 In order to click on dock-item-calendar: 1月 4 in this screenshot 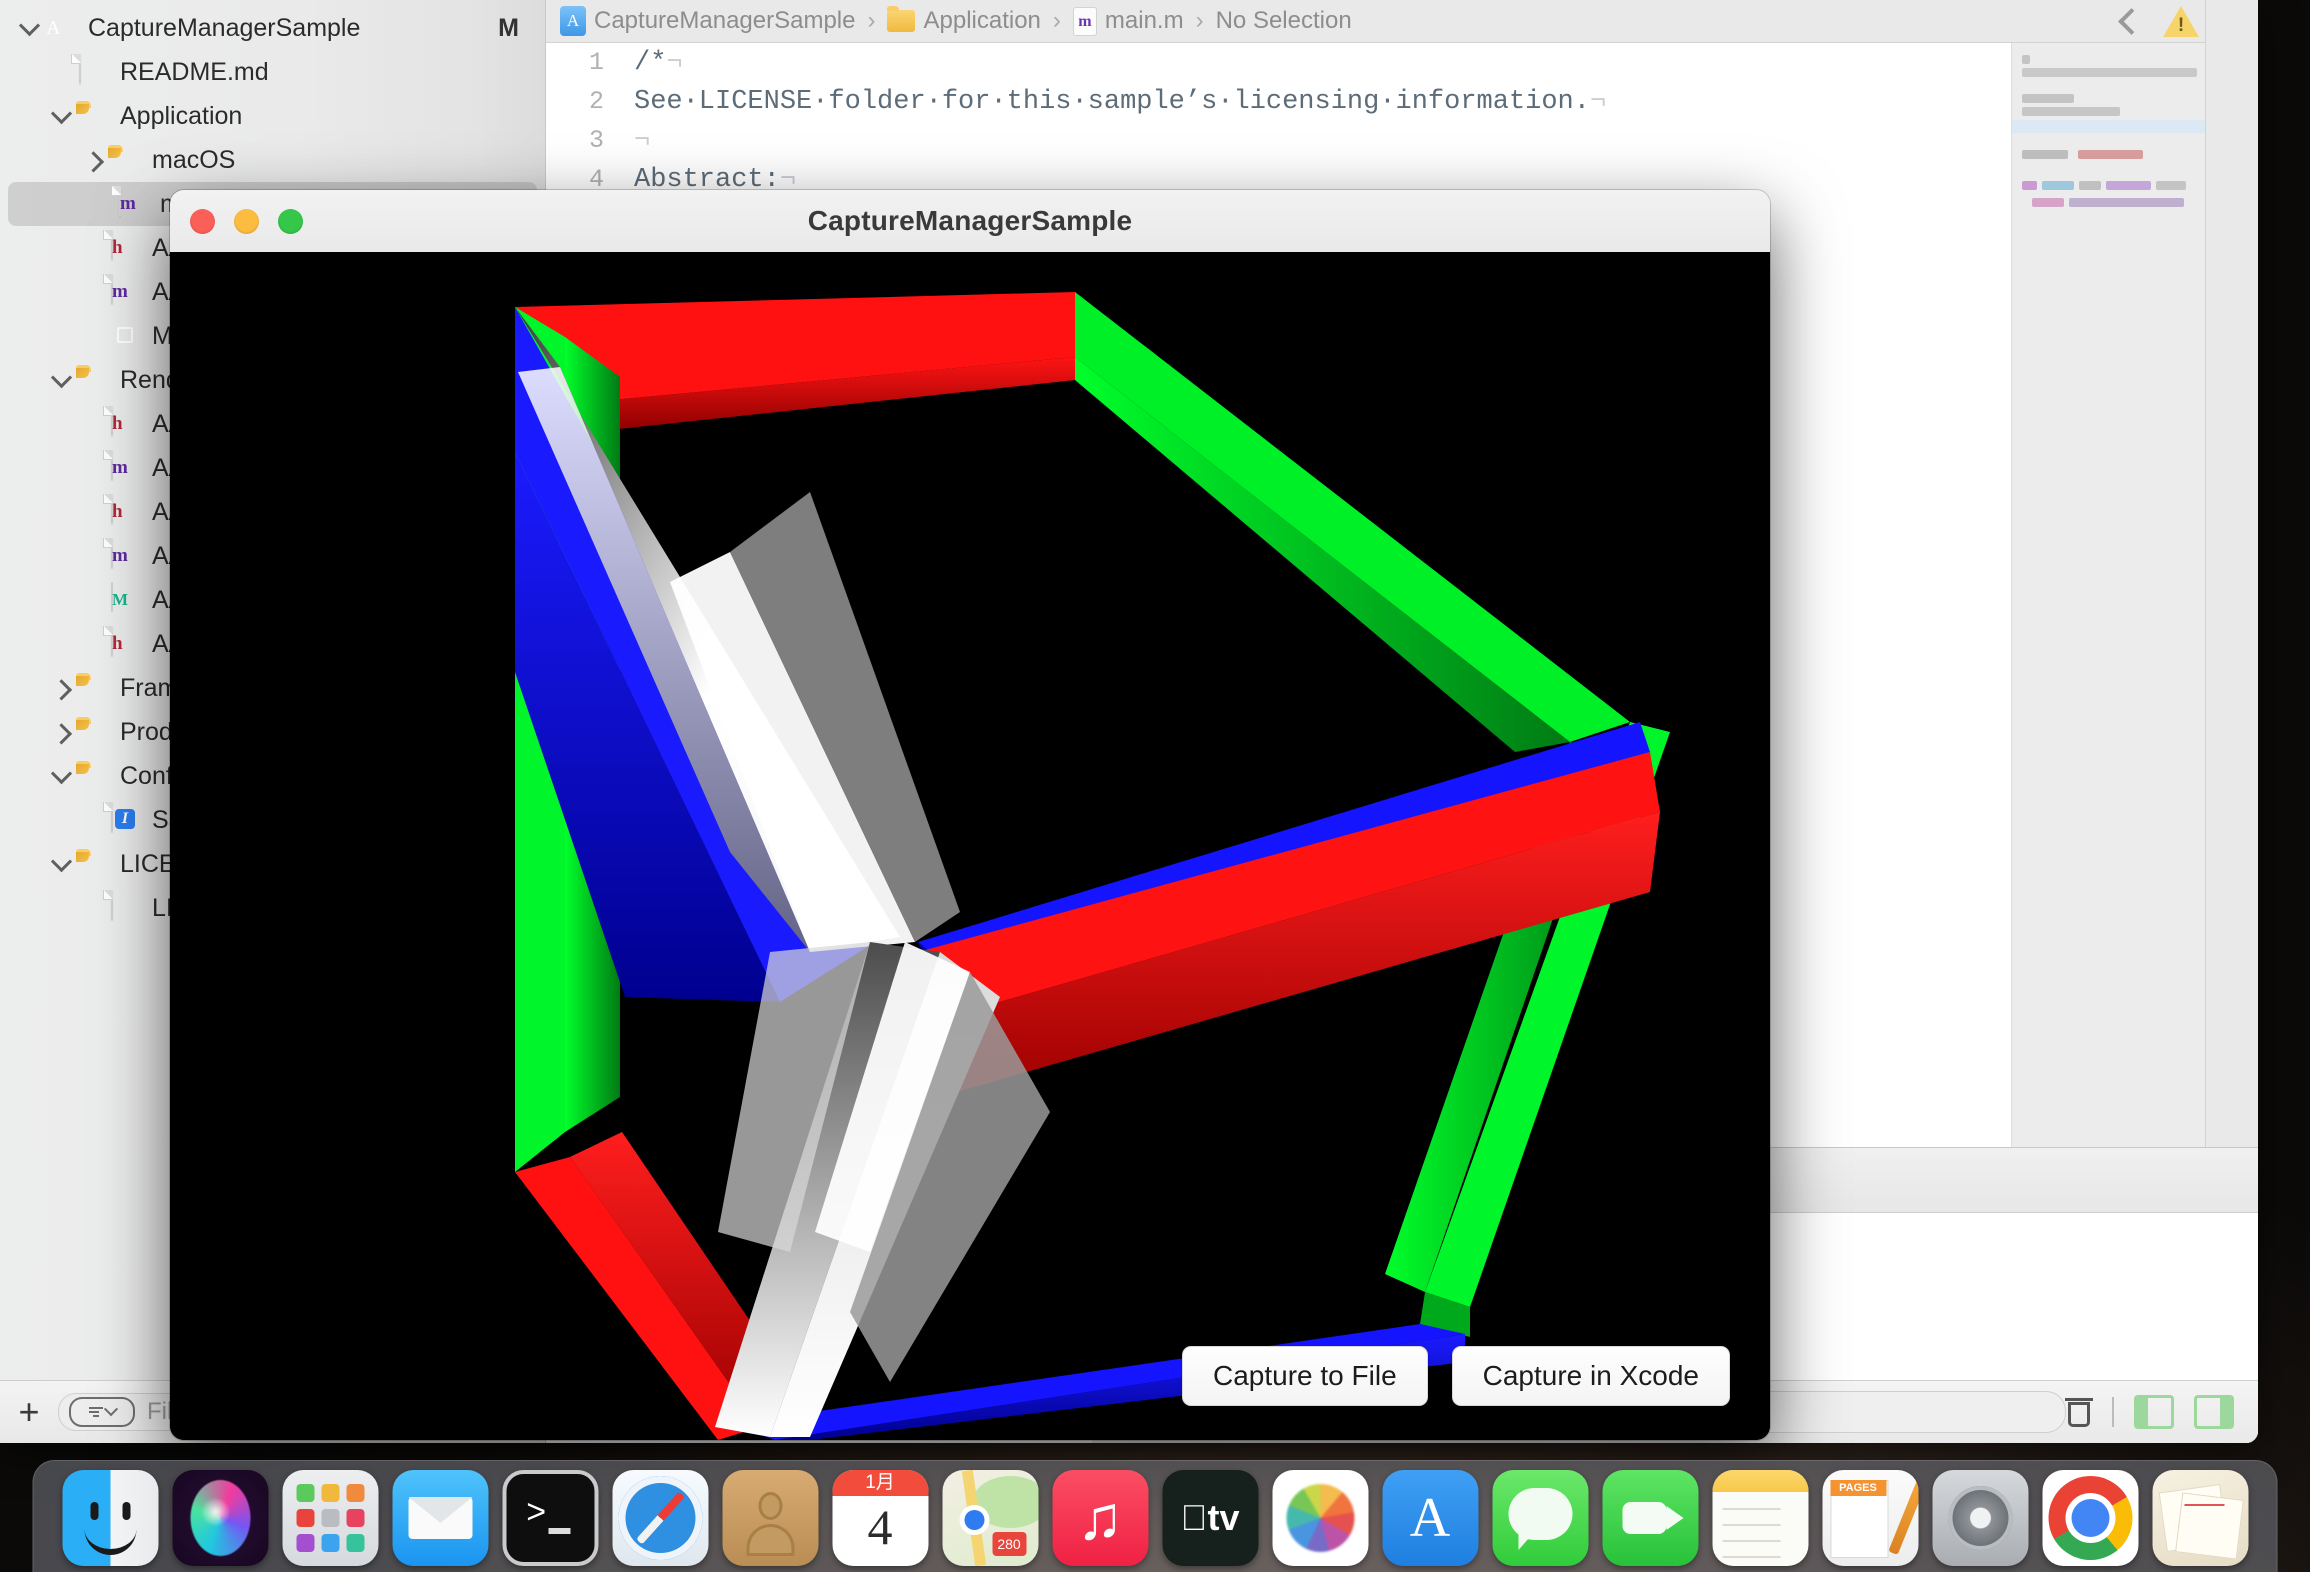, I will do `click(880, 1518)`.